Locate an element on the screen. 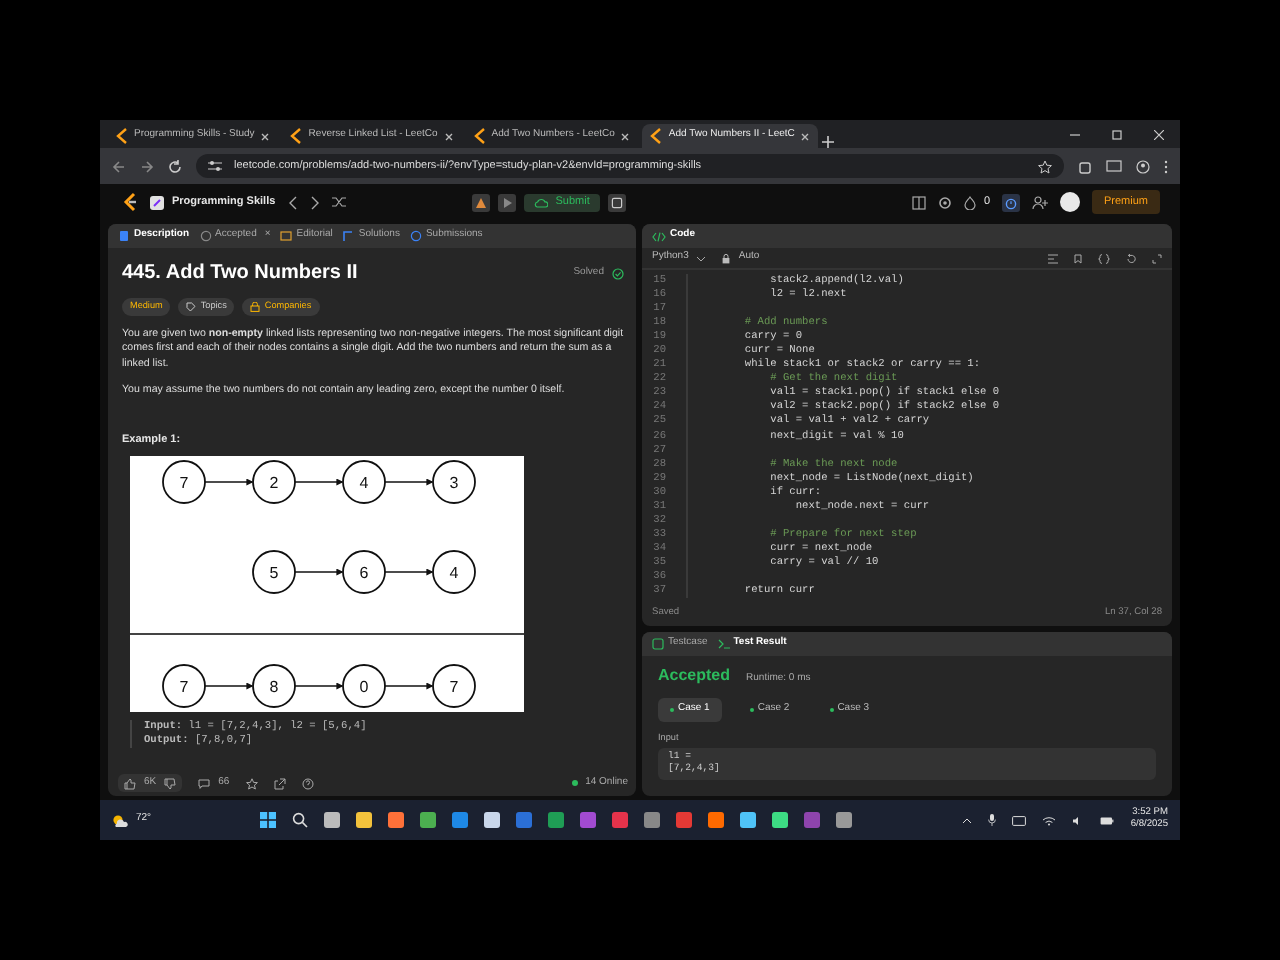  maximize-icon is located at coordinates (1117, 134).